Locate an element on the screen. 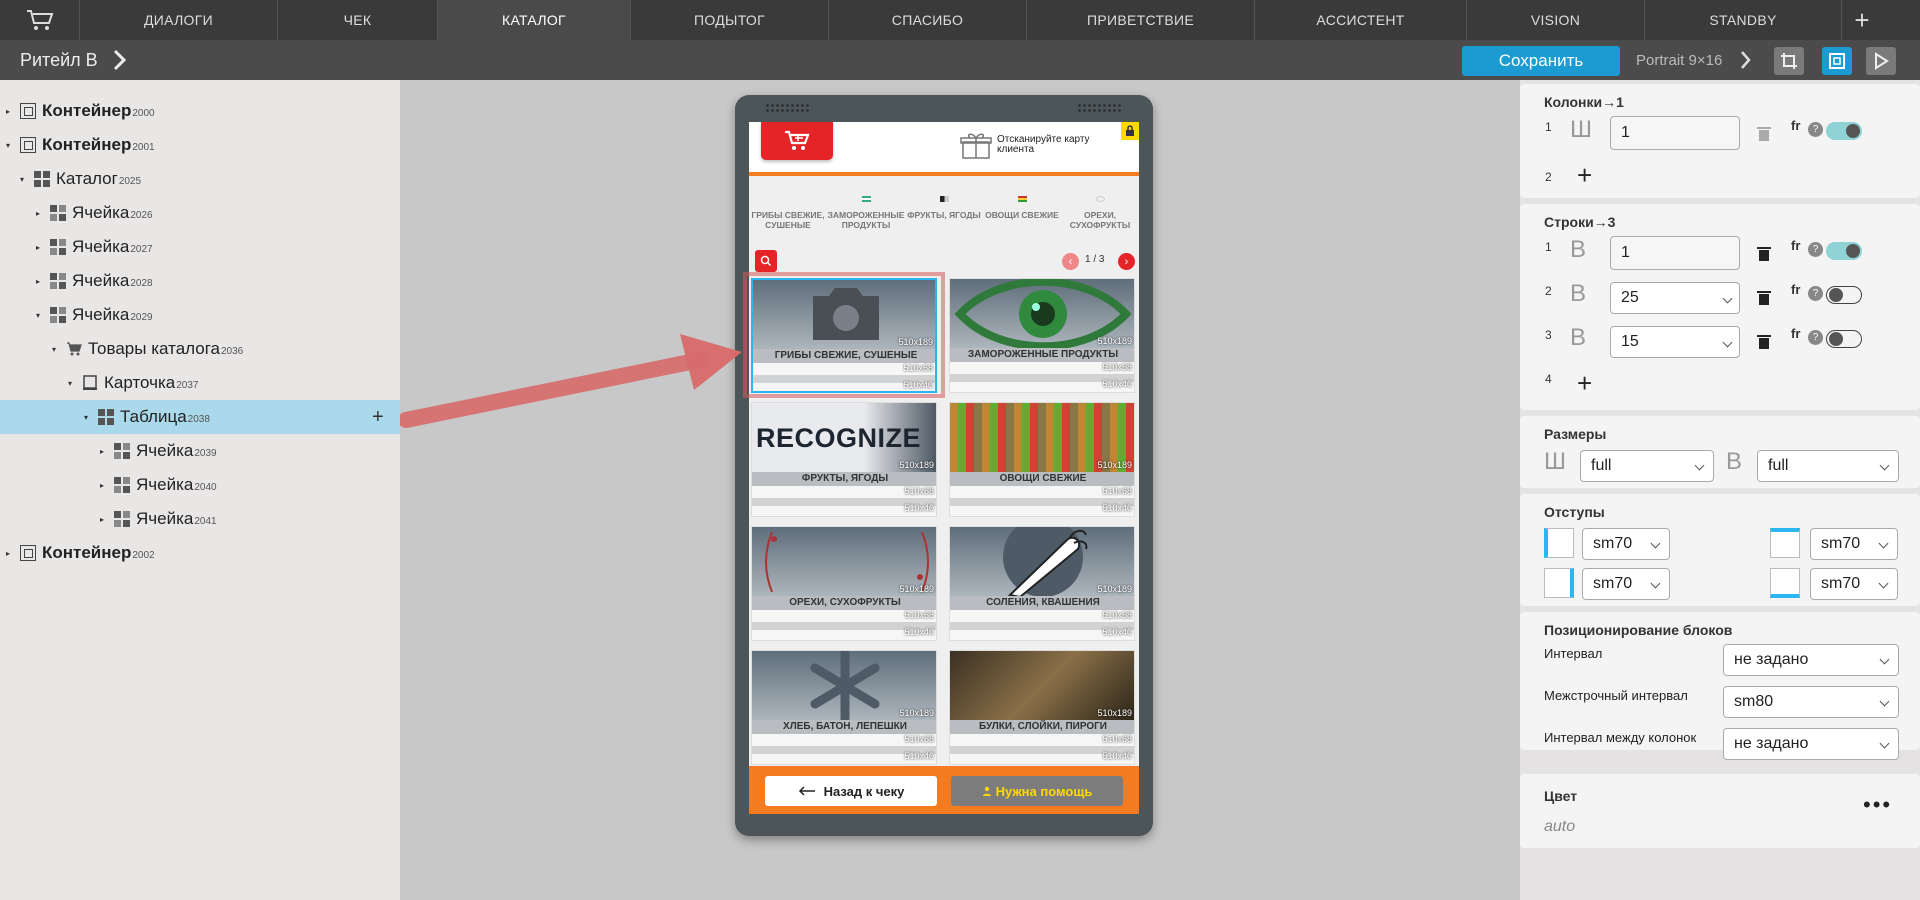 The image size is (1920, 900). category-tab: ЗАМОРОЖЕННЫЕ ПРОДУКТЫ is located at coordinates (866, 216).